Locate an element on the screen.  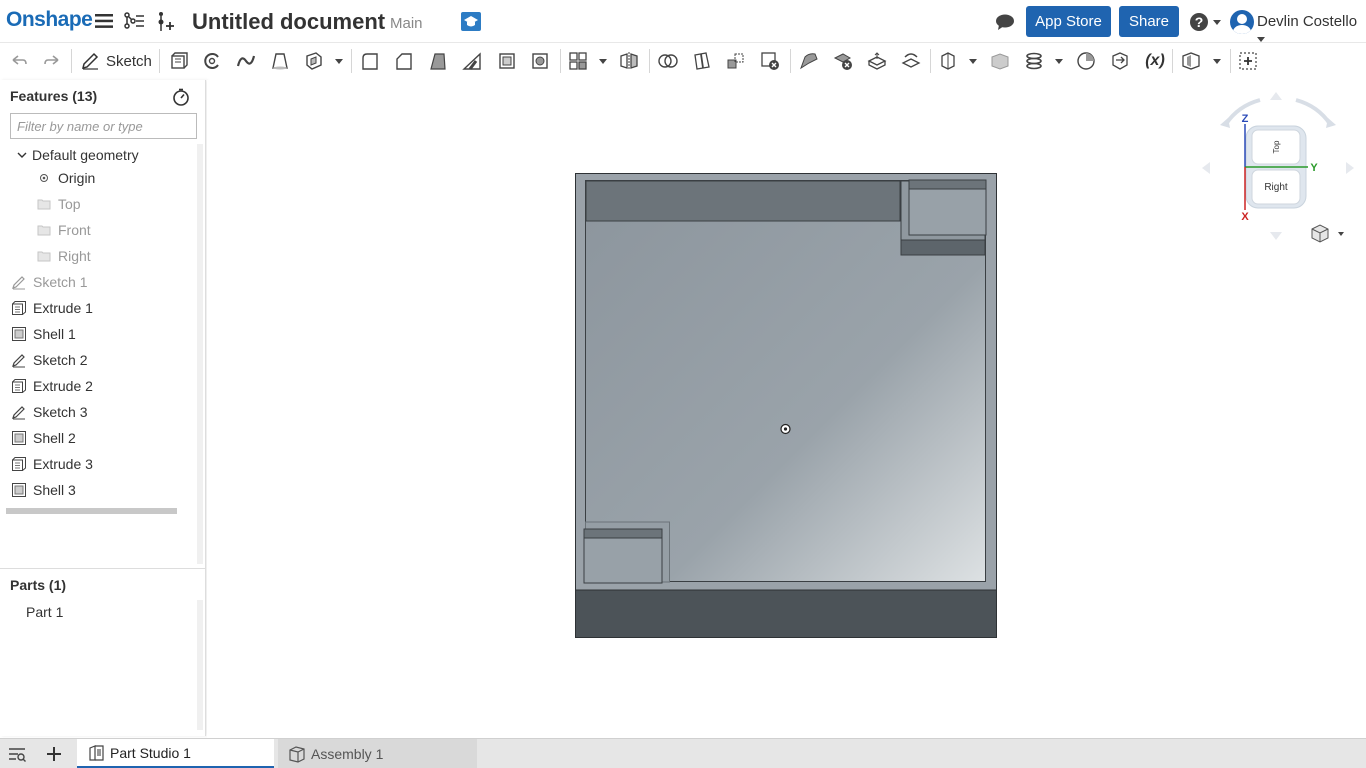
undo-icon is located at coordinates (19, 61).